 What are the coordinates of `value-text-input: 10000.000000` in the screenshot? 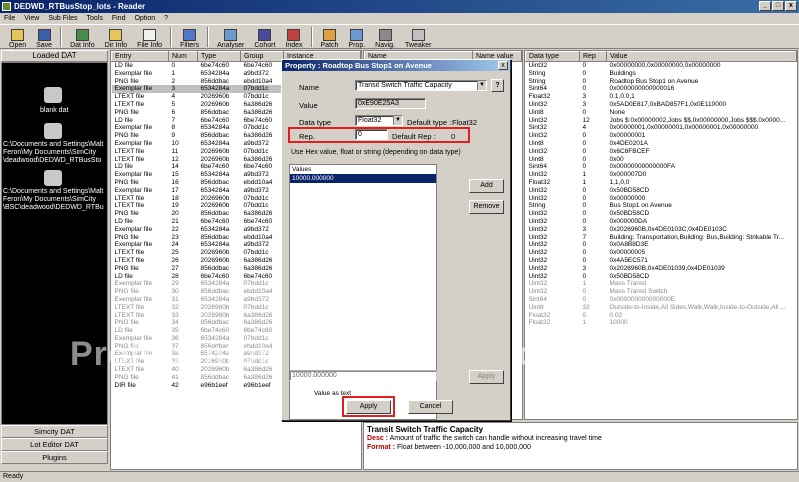 It's located at (363, 375).